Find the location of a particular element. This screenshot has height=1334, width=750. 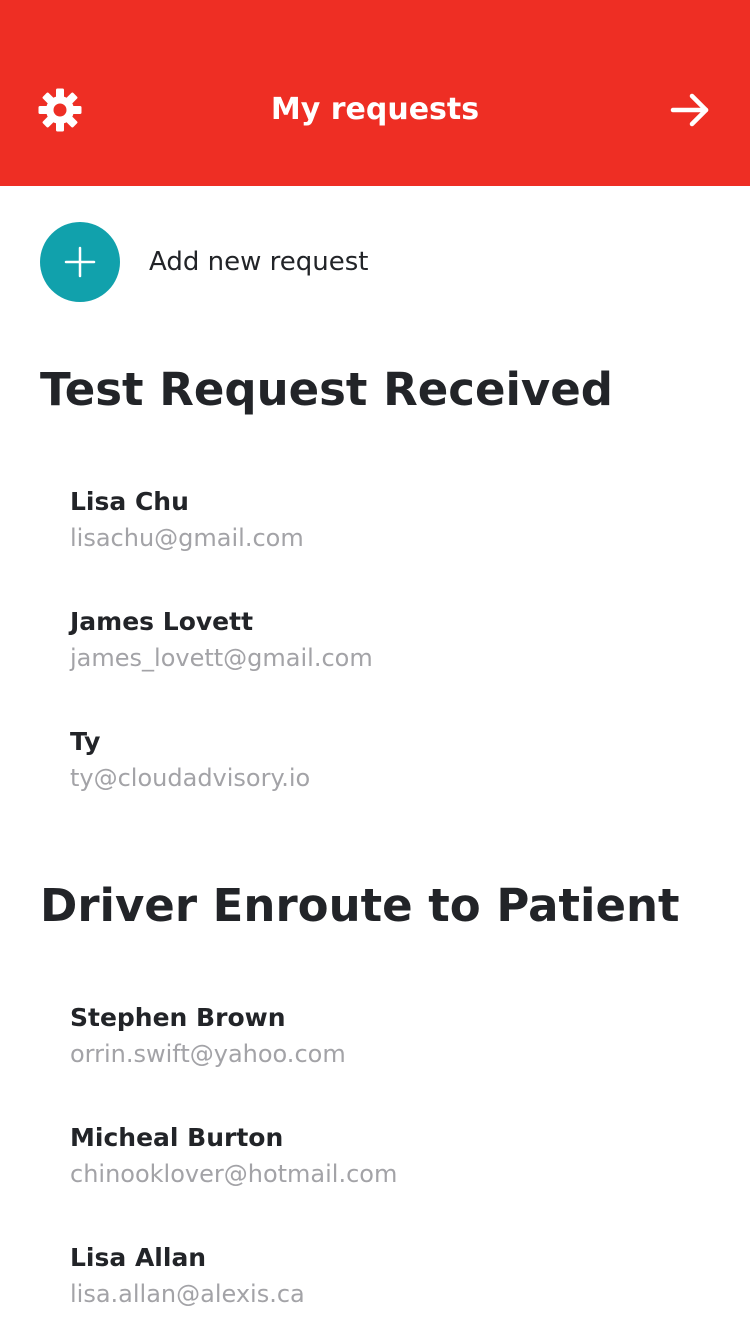

list-item: Micheal Burton chinooklover@hotmail.com is located at coordinates (390, 1165).